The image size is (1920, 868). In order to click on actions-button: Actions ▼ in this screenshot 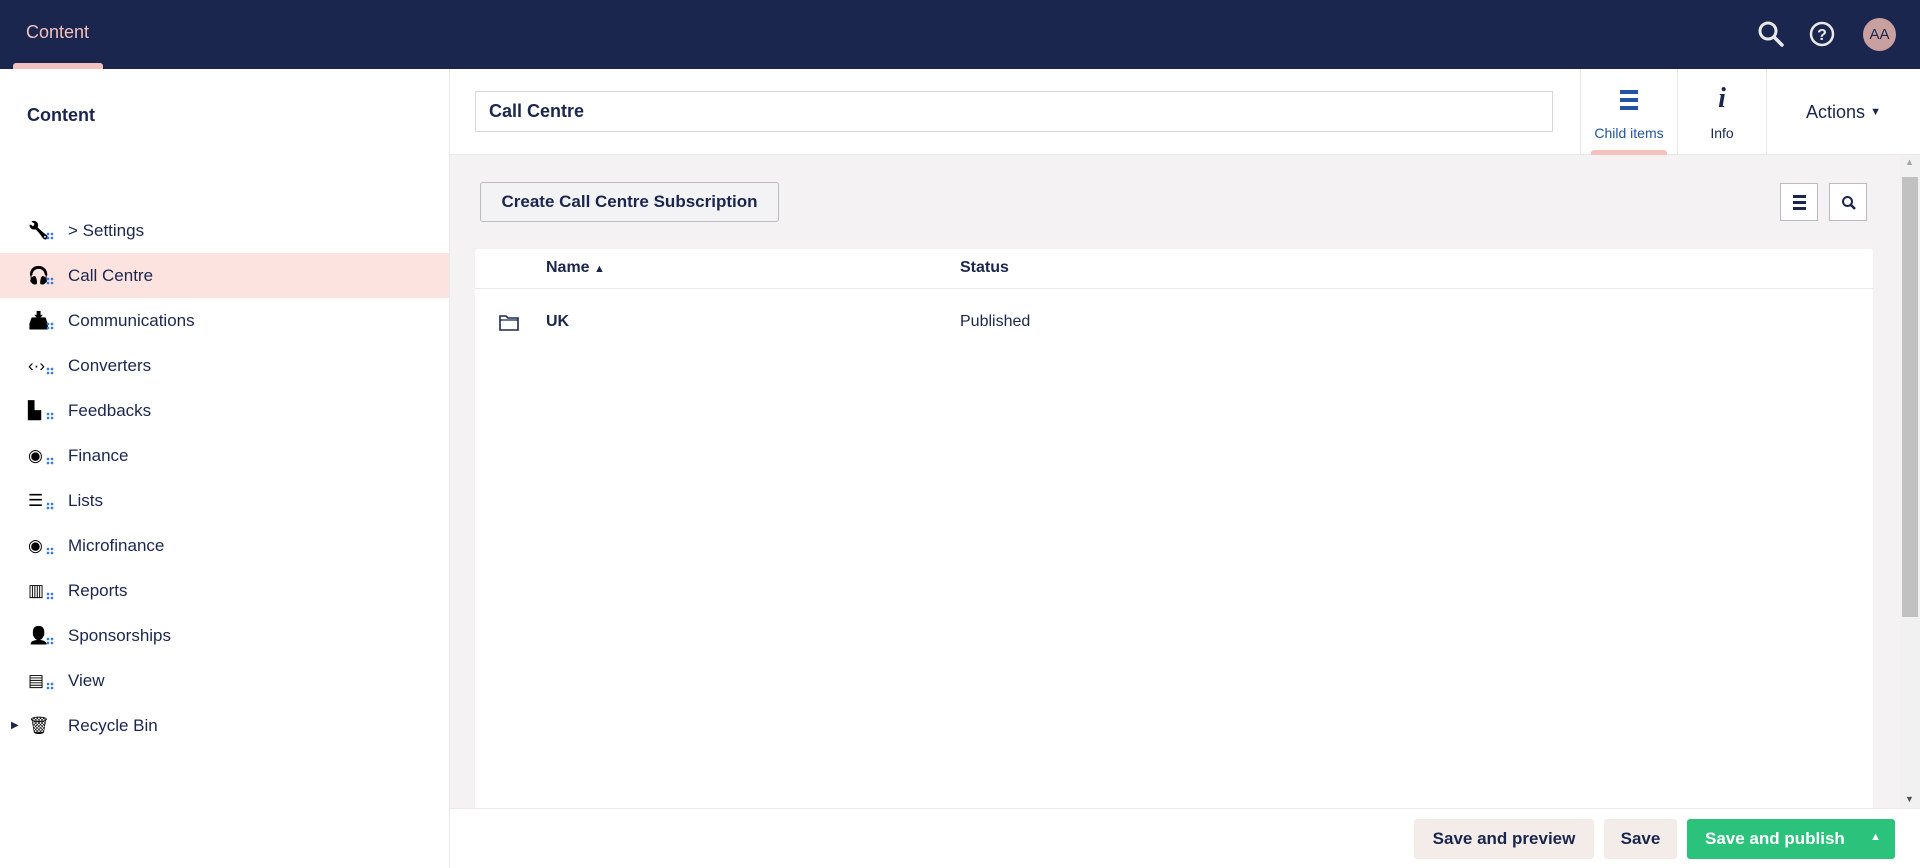, I will do `click(1843, 112)`.